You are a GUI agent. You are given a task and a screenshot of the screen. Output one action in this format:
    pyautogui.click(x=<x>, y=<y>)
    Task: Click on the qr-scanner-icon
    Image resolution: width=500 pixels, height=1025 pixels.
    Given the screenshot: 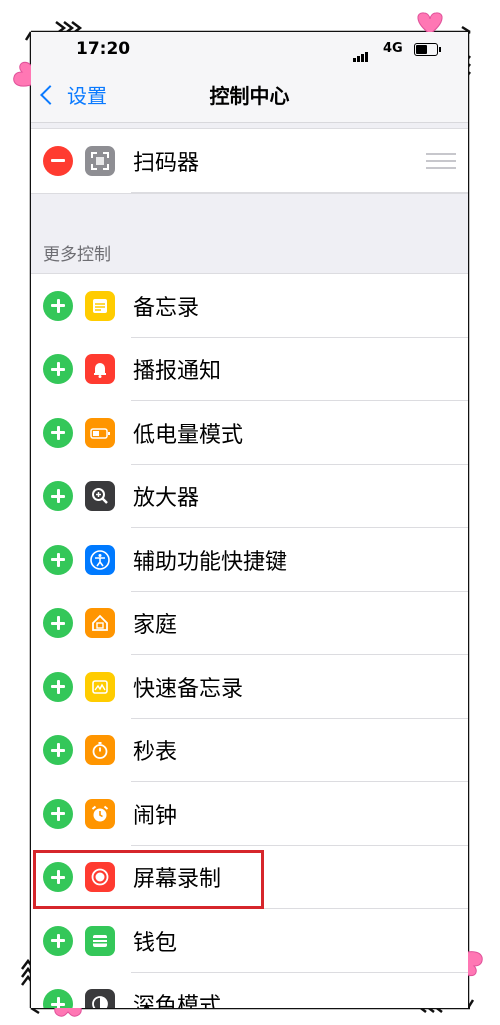 What is the action you would take?
    pyautogui.click(x=100, y=160)
    